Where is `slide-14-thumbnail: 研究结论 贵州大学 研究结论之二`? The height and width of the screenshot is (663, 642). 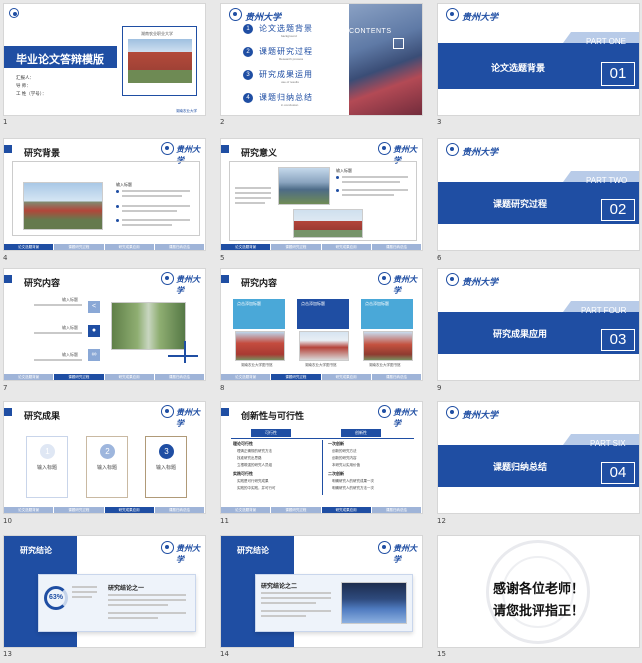 slide-14-thumbnail: 研究结论 贵州大学 研究结论之二 is located at coordinates (321, 591).